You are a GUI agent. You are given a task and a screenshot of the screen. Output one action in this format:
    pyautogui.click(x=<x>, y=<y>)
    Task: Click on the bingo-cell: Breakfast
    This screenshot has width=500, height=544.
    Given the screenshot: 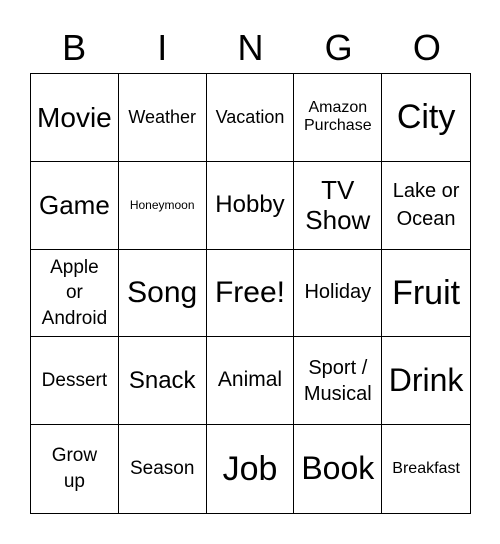 What is the action you would take?
    pyautogui.click(x=426, y=469)
    